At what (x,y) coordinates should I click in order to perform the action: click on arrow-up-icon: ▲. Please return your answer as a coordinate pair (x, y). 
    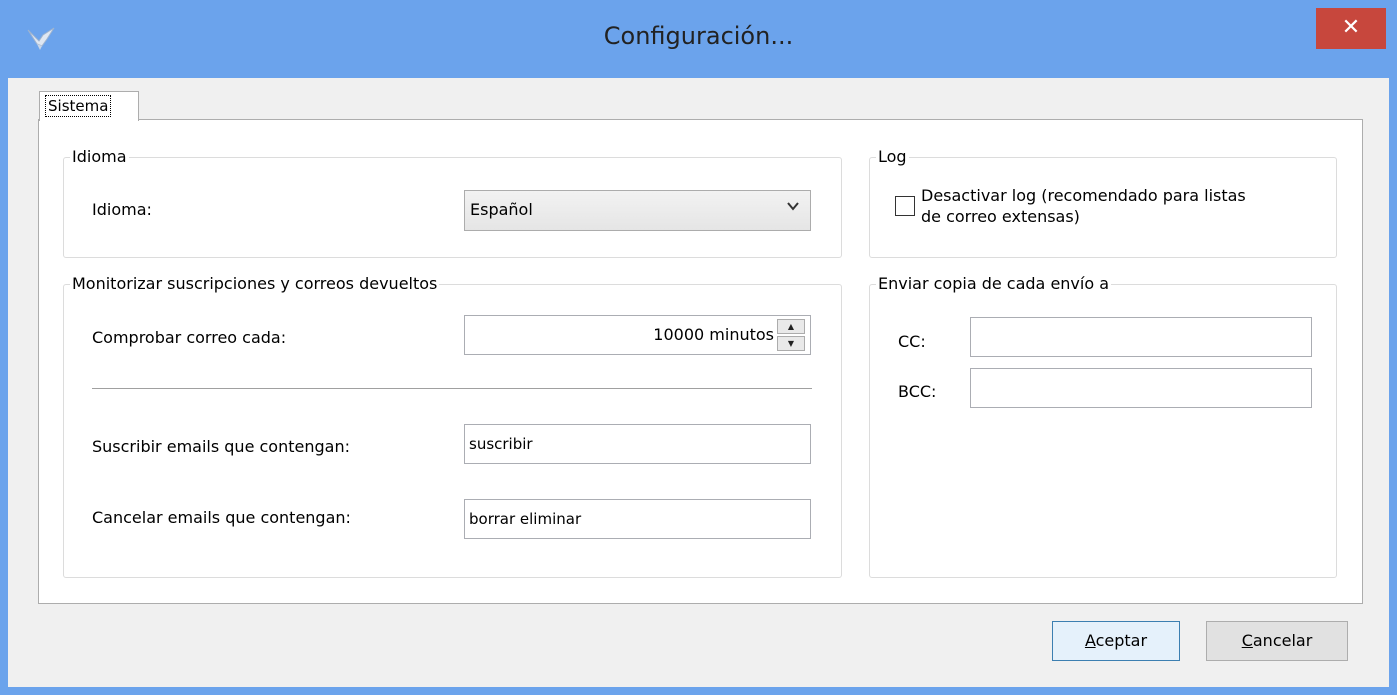
    Looking at the image, I should click on (791, 326).